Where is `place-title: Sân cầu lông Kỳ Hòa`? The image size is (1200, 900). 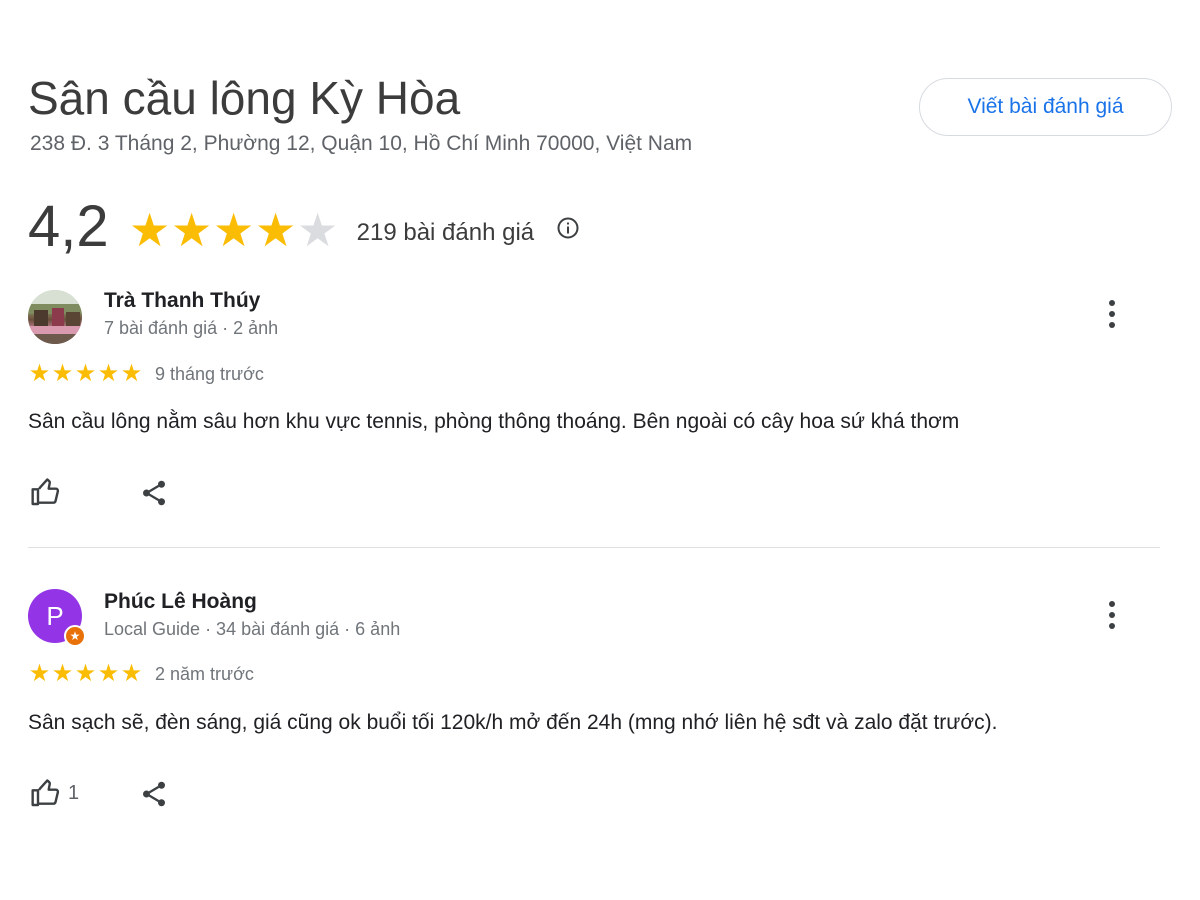
place-title: Sân cầu lông Kỳ Hòa is located at coordinates (244, 98).